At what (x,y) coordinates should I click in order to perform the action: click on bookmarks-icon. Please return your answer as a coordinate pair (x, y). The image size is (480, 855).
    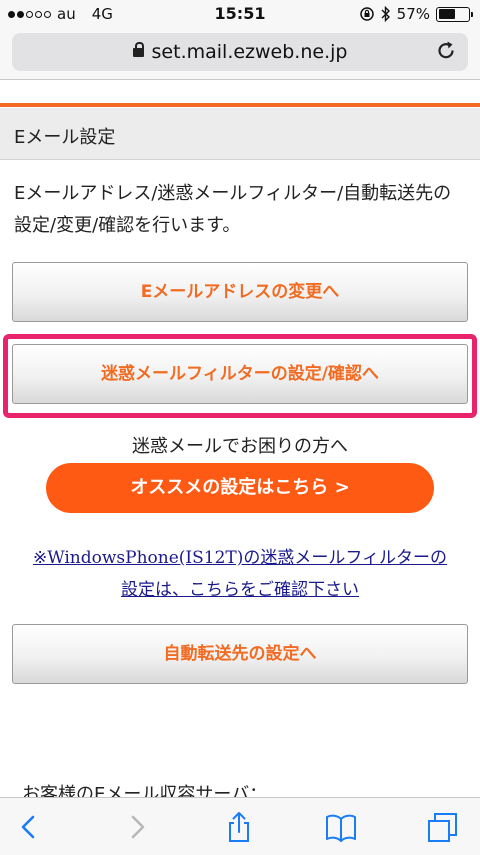
    Looking at the image, I should click on (341, 827).